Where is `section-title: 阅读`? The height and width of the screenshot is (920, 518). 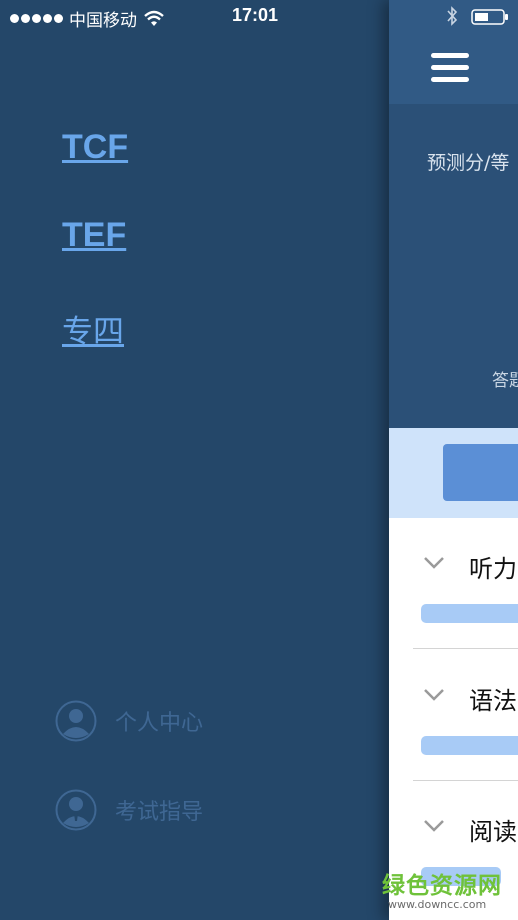 section-title: 阅读 is located at coordinates (493, 832).